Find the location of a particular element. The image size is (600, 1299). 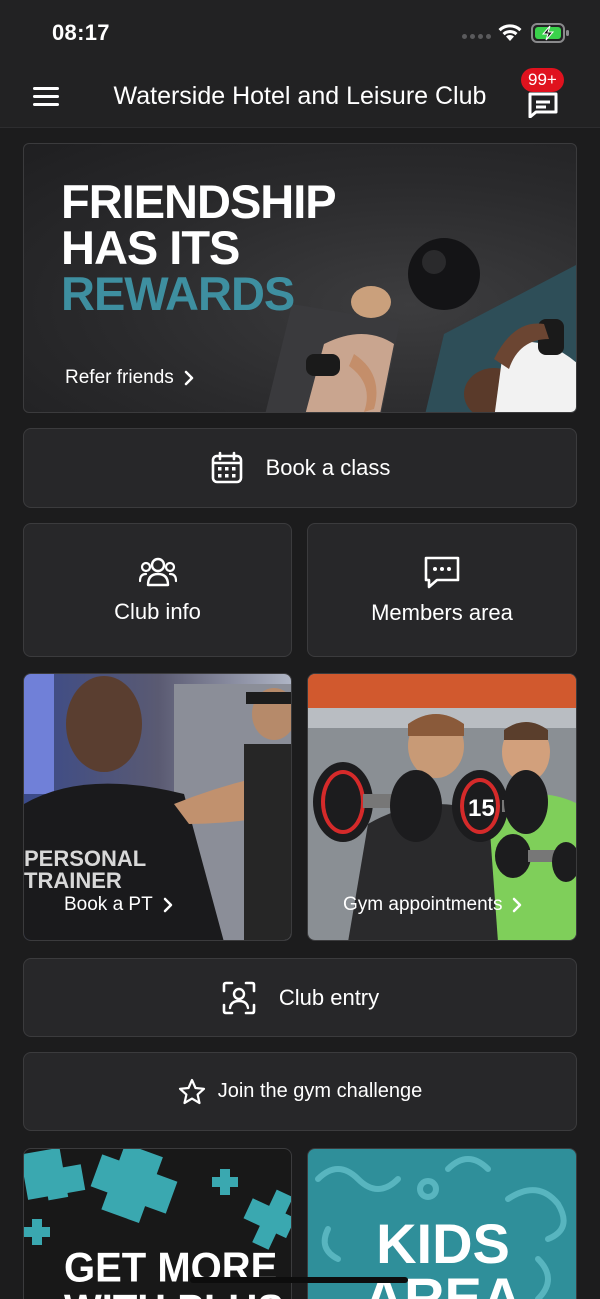

book-pt-label: Book a PT is located at coordinates (108, 904).